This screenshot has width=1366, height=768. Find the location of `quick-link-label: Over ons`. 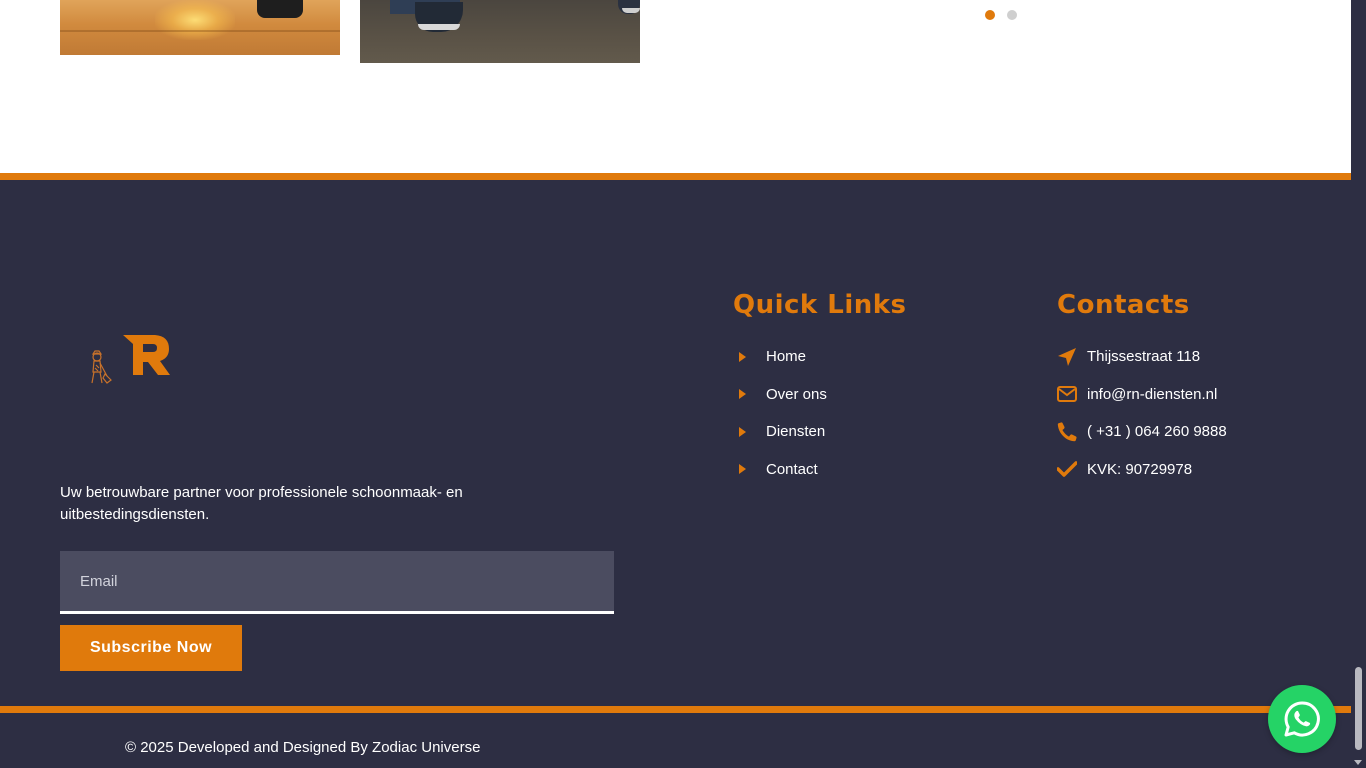

quick-link-label: Over ons is located at coordinates (796, 394).